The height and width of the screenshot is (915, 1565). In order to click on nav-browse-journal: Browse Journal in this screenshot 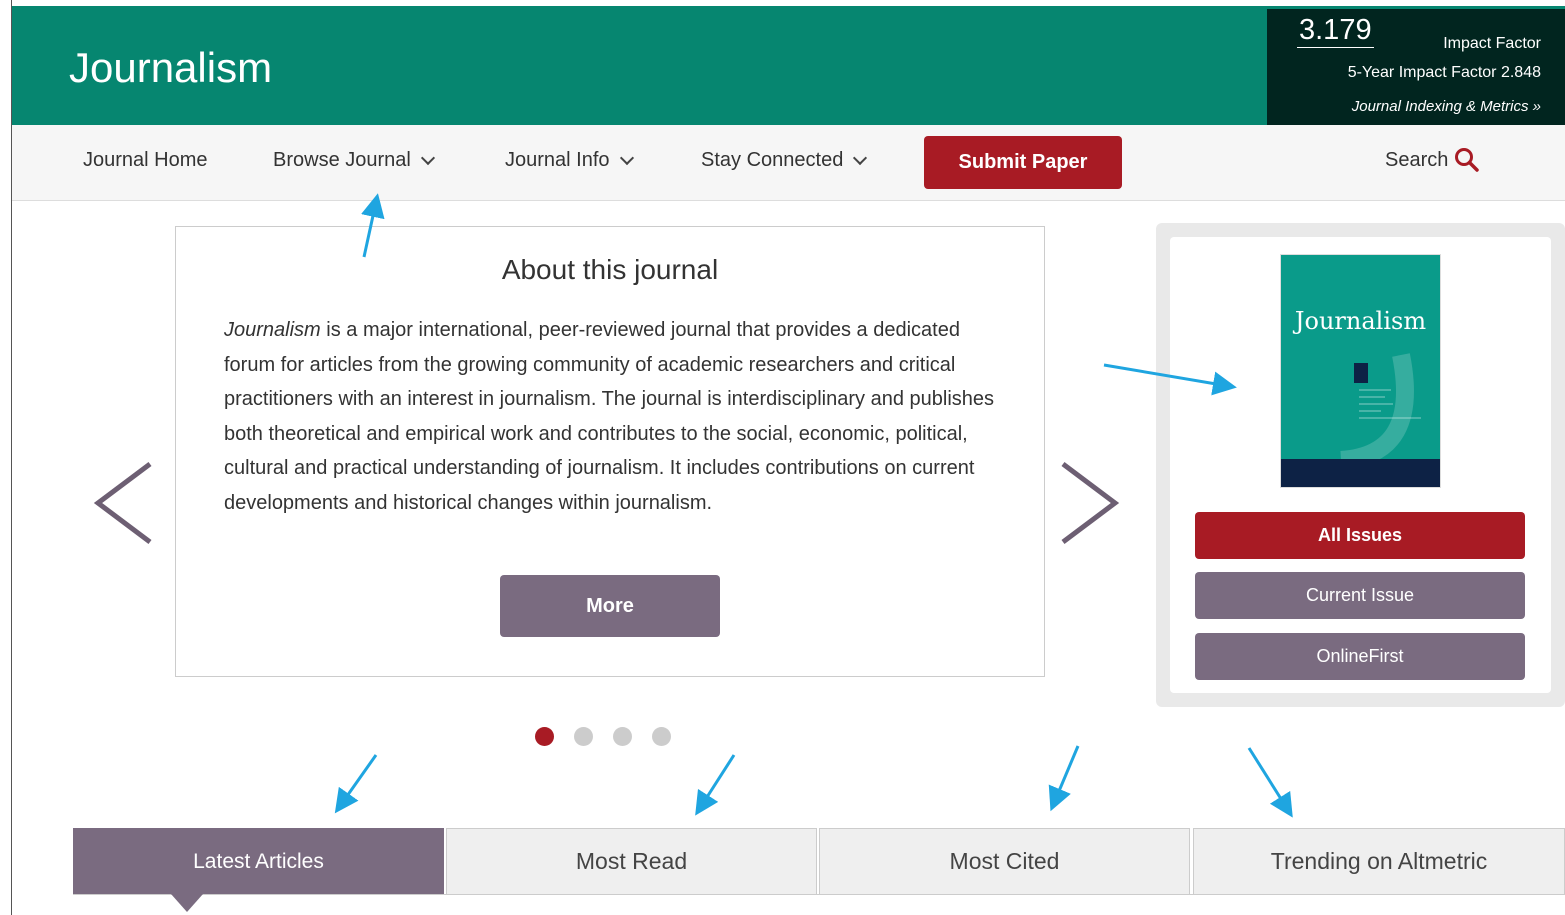, I will do `click(354, 160)`.